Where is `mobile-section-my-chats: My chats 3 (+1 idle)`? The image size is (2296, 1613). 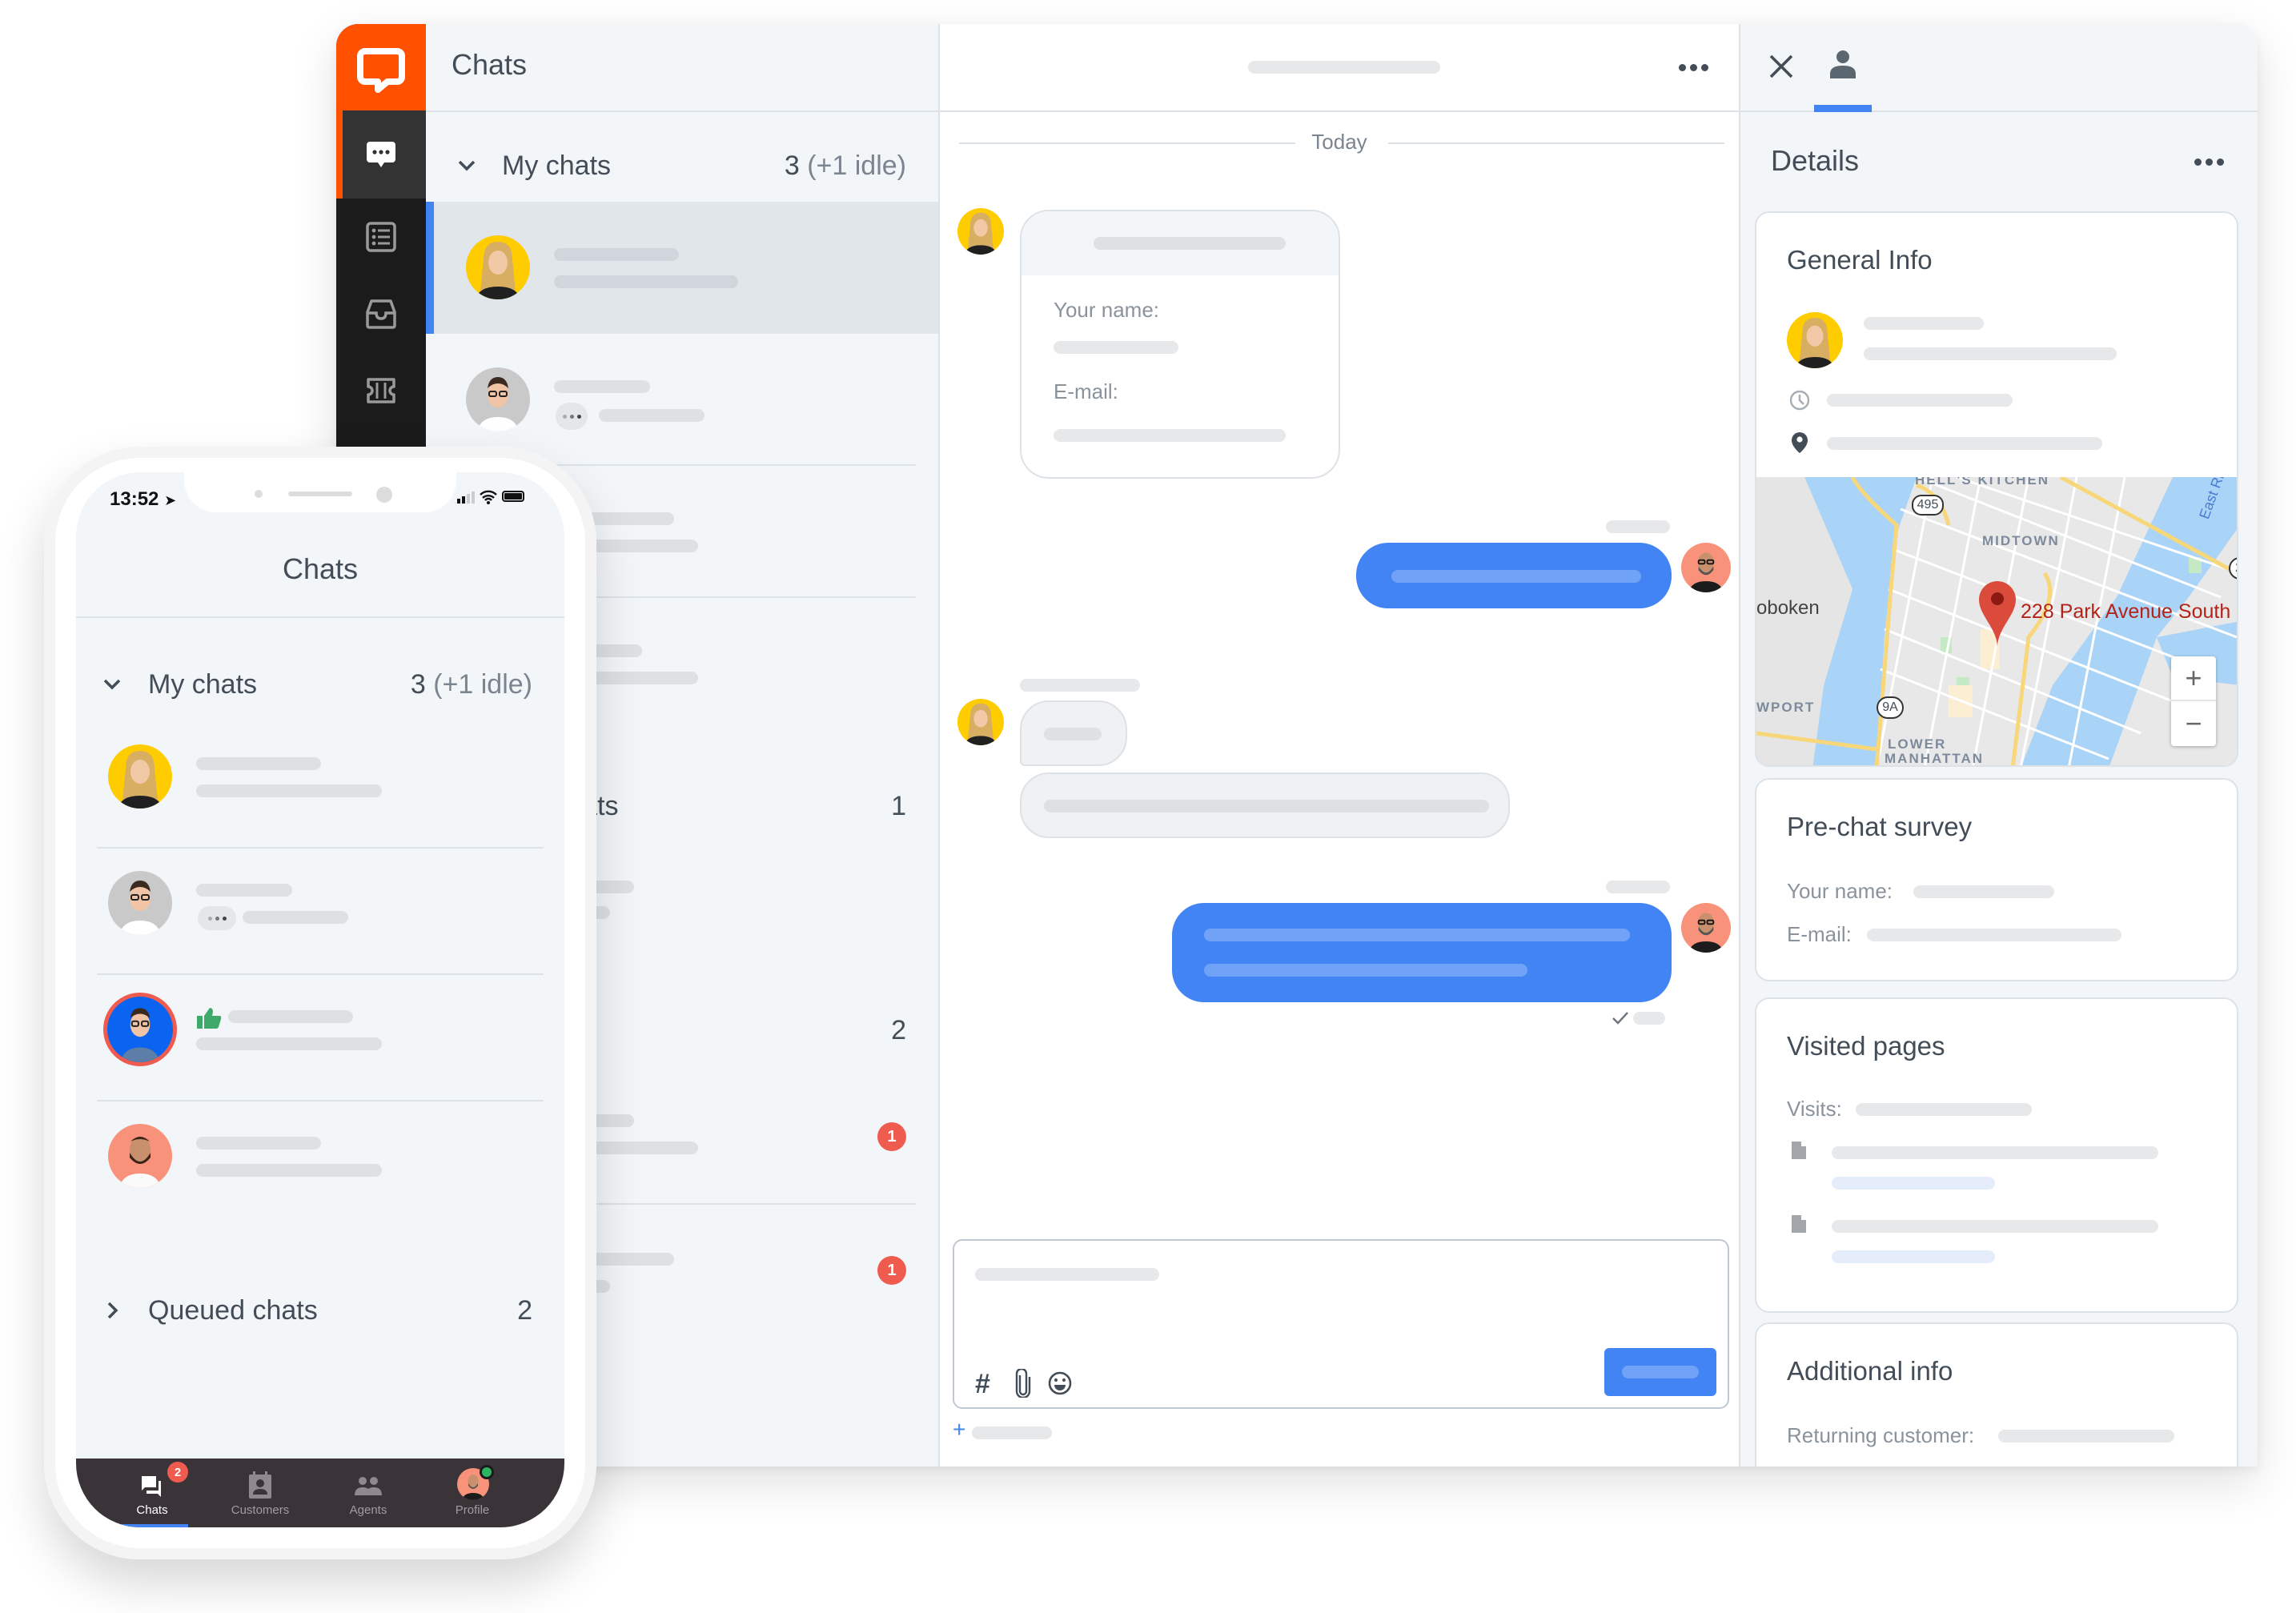
mobile-section-my-chats: My chats 3 (+1 idle) is located at coordinates (320, 687).